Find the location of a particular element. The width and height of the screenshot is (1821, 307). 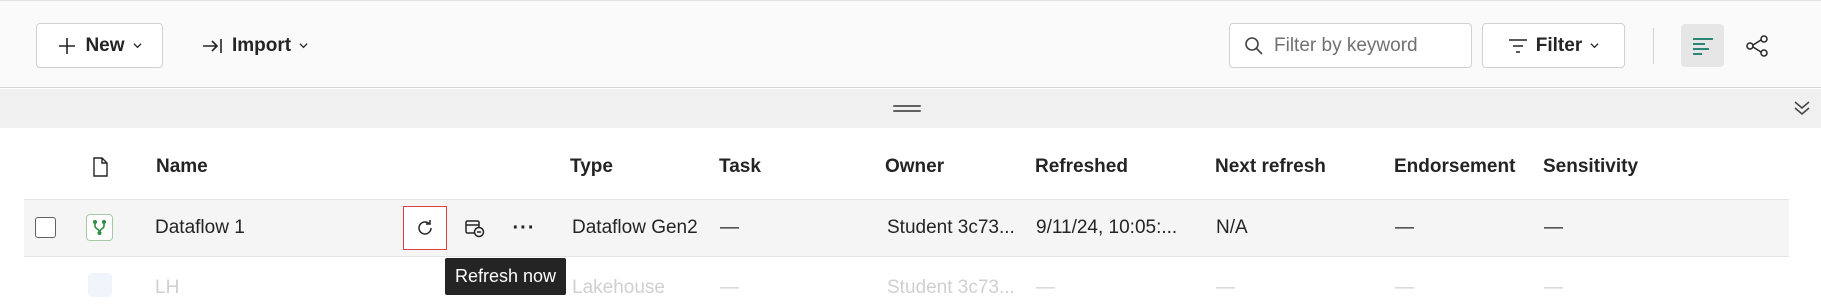

schedule-icon is located at coordinates (475, 229).